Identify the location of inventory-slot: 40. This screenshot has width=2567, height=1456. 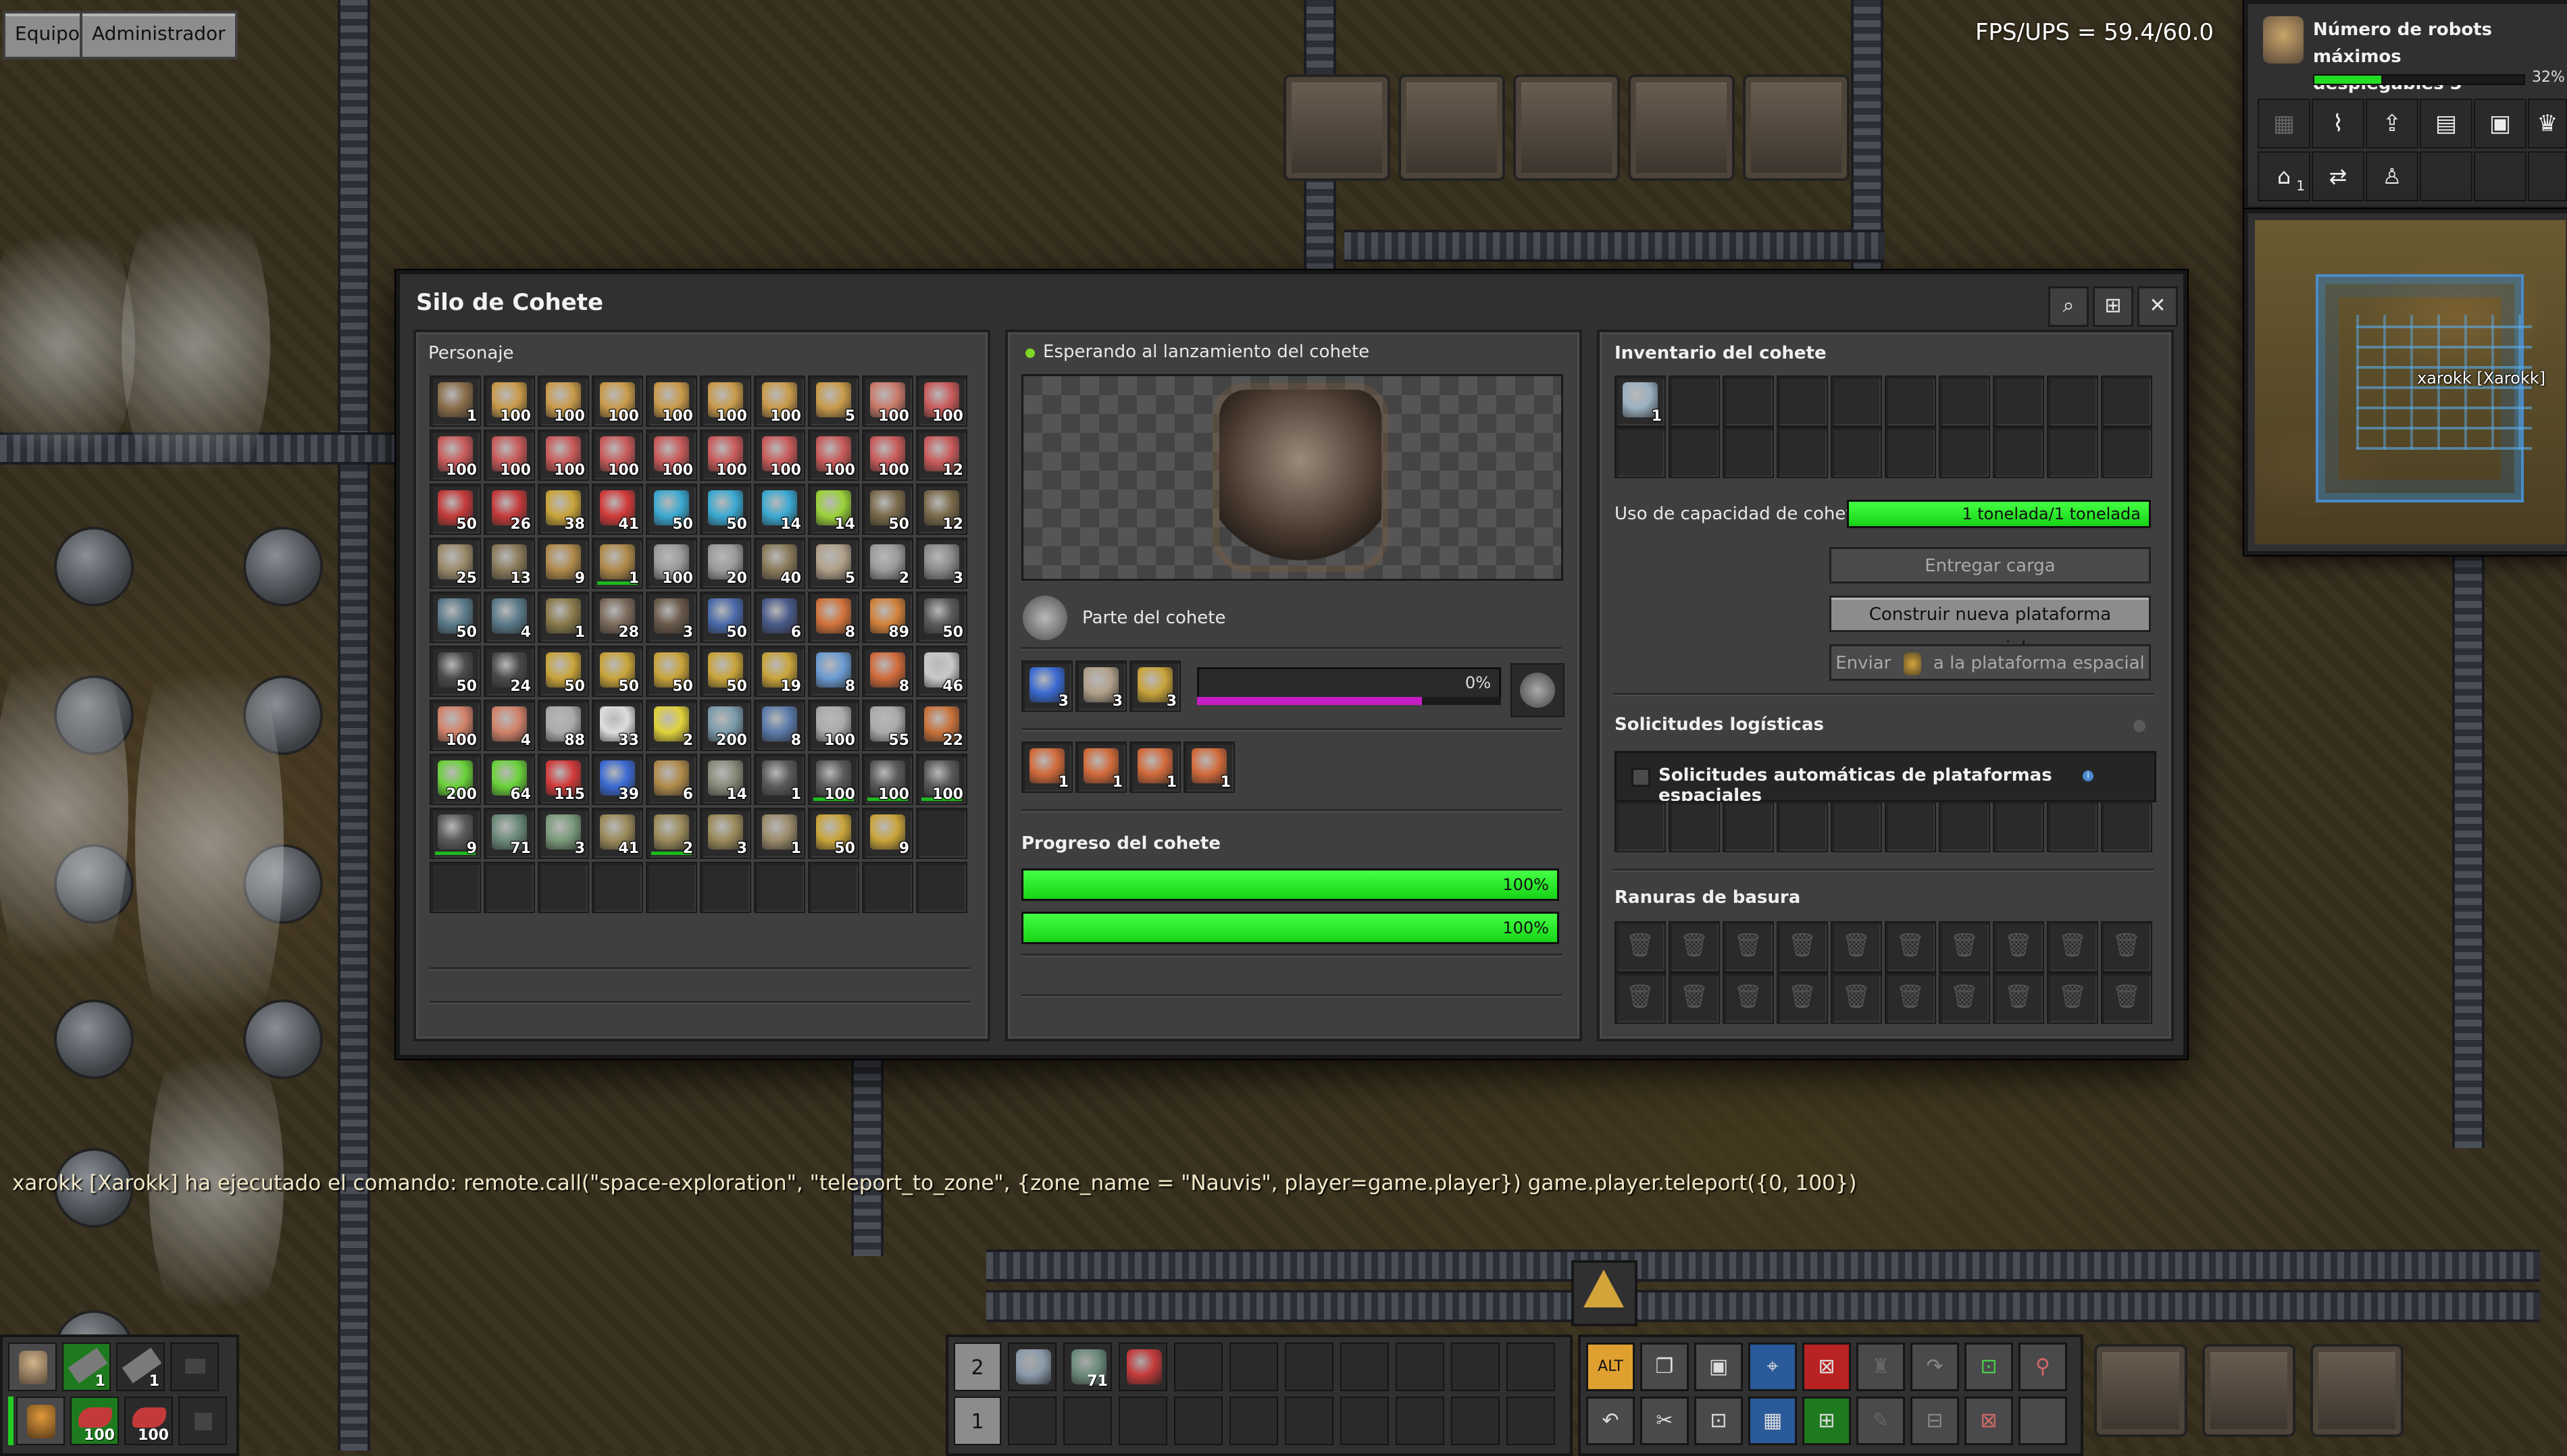
(779, 563).